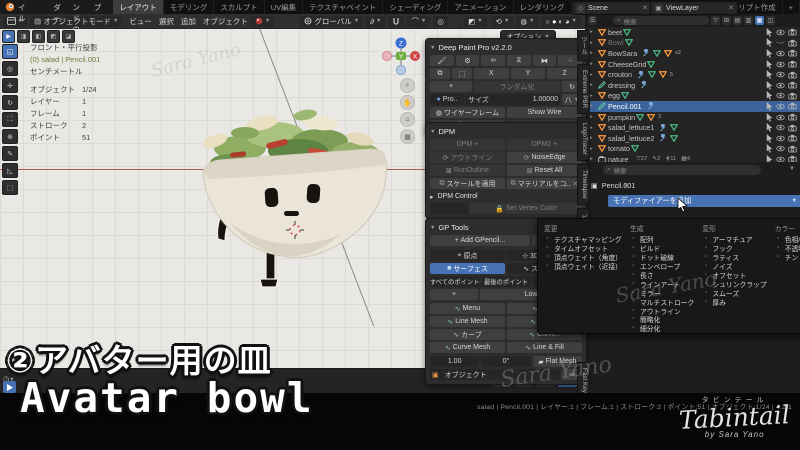  I want to click on sidebar-tab-Extreme PBR: Extreme PBR, so click(583, 89).